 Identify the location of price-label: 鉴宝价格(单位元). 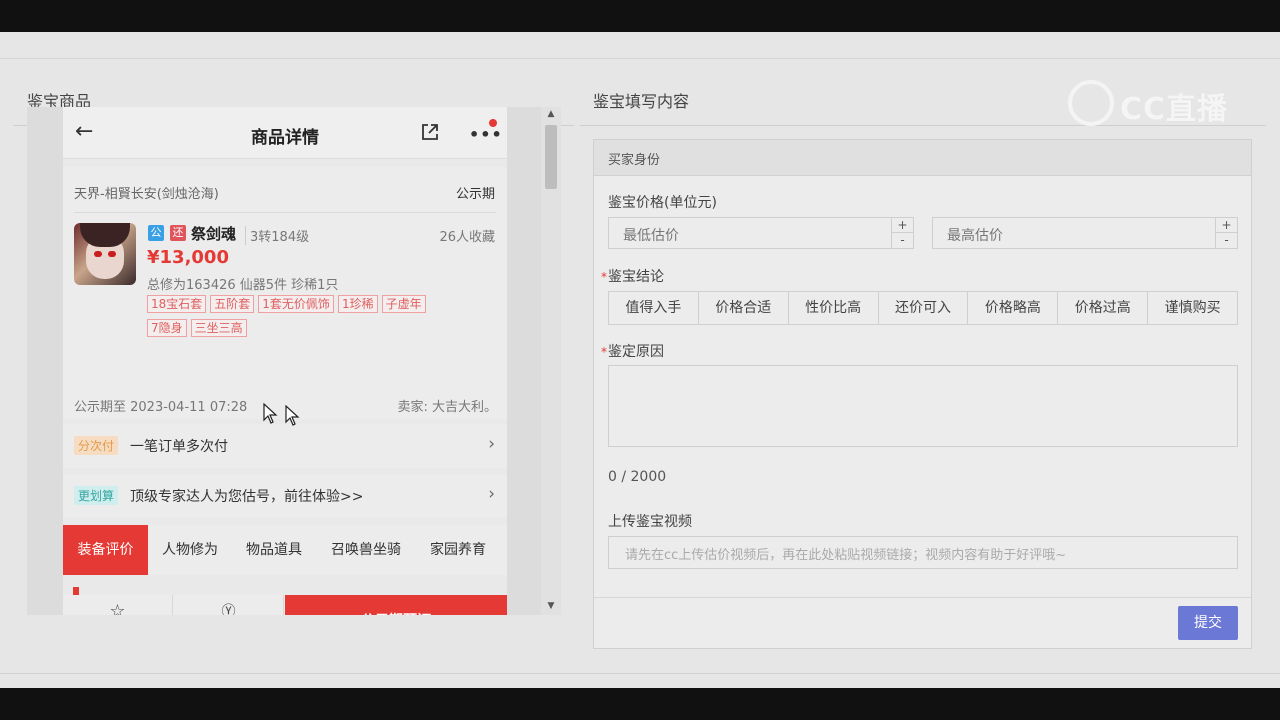
(662, 203).